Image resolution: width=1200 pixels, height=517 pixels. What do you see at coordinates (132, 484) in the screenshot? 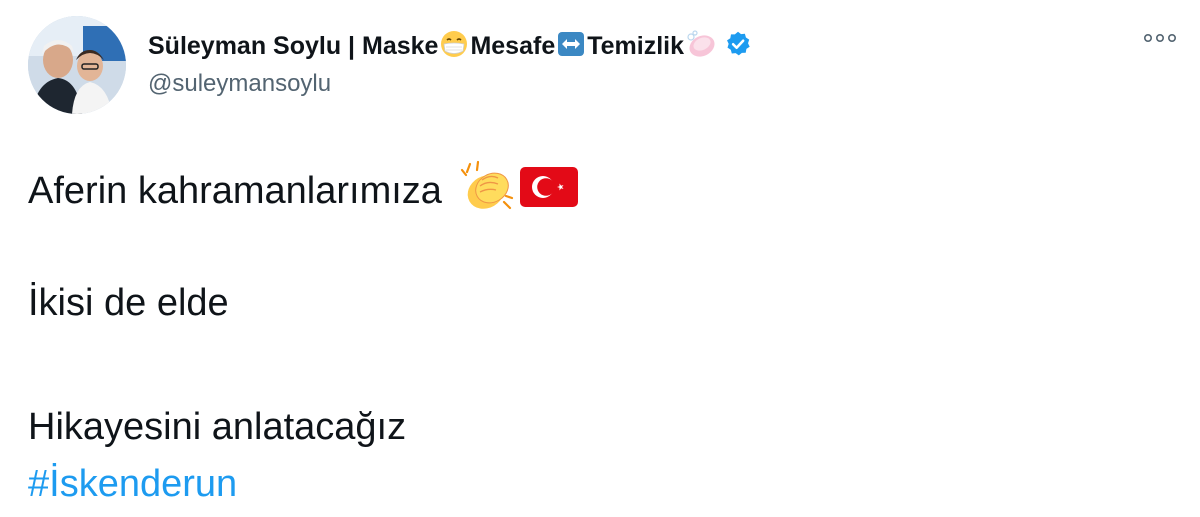
I see `hashtag-link: #İskenderun` at bounding box center [132, 484].